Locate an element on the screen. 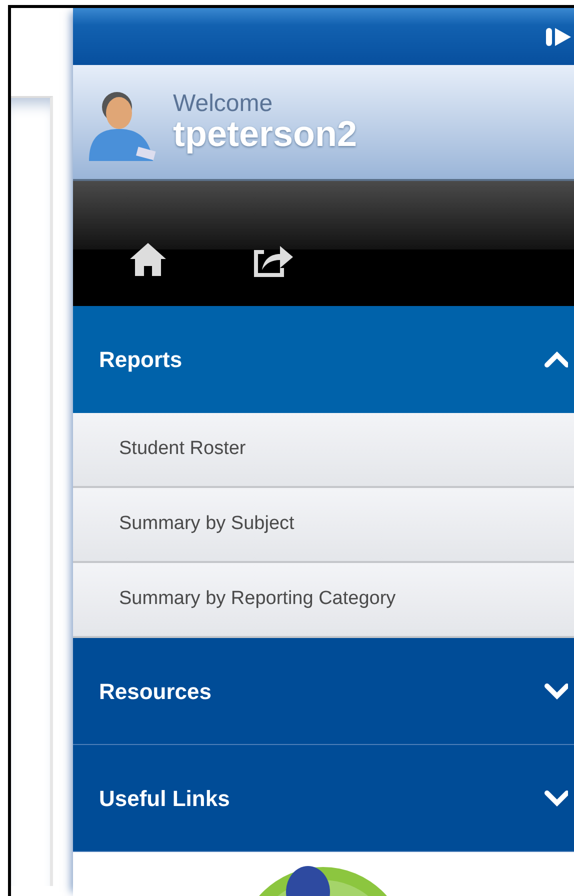  section-header: Reports is located at coordinates (323, 359).